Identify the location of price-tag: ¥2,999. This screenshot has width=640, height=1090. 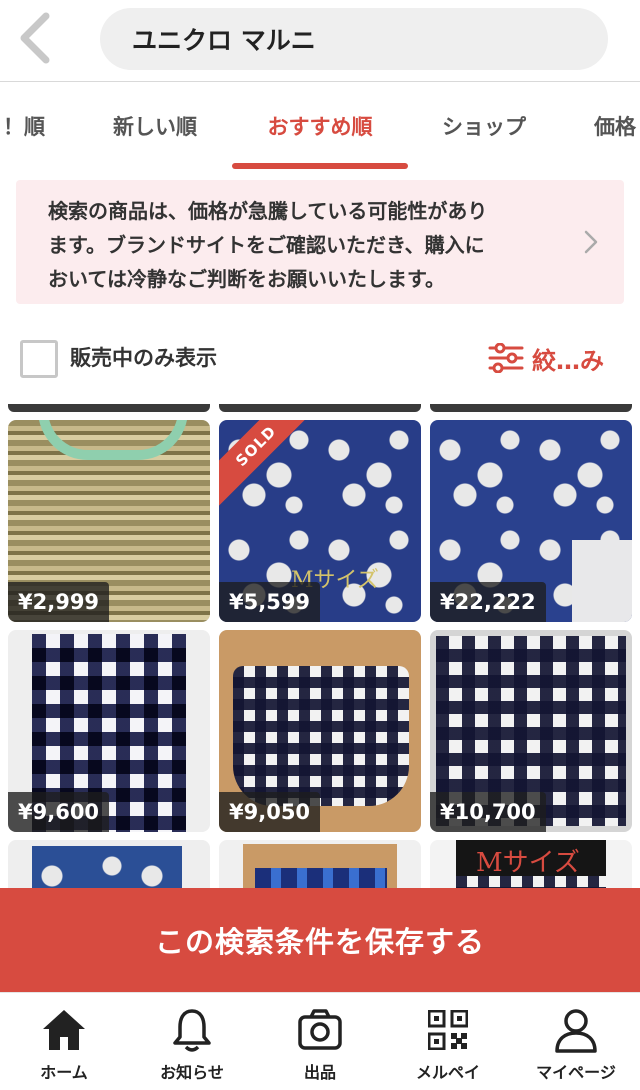
(59, 602).